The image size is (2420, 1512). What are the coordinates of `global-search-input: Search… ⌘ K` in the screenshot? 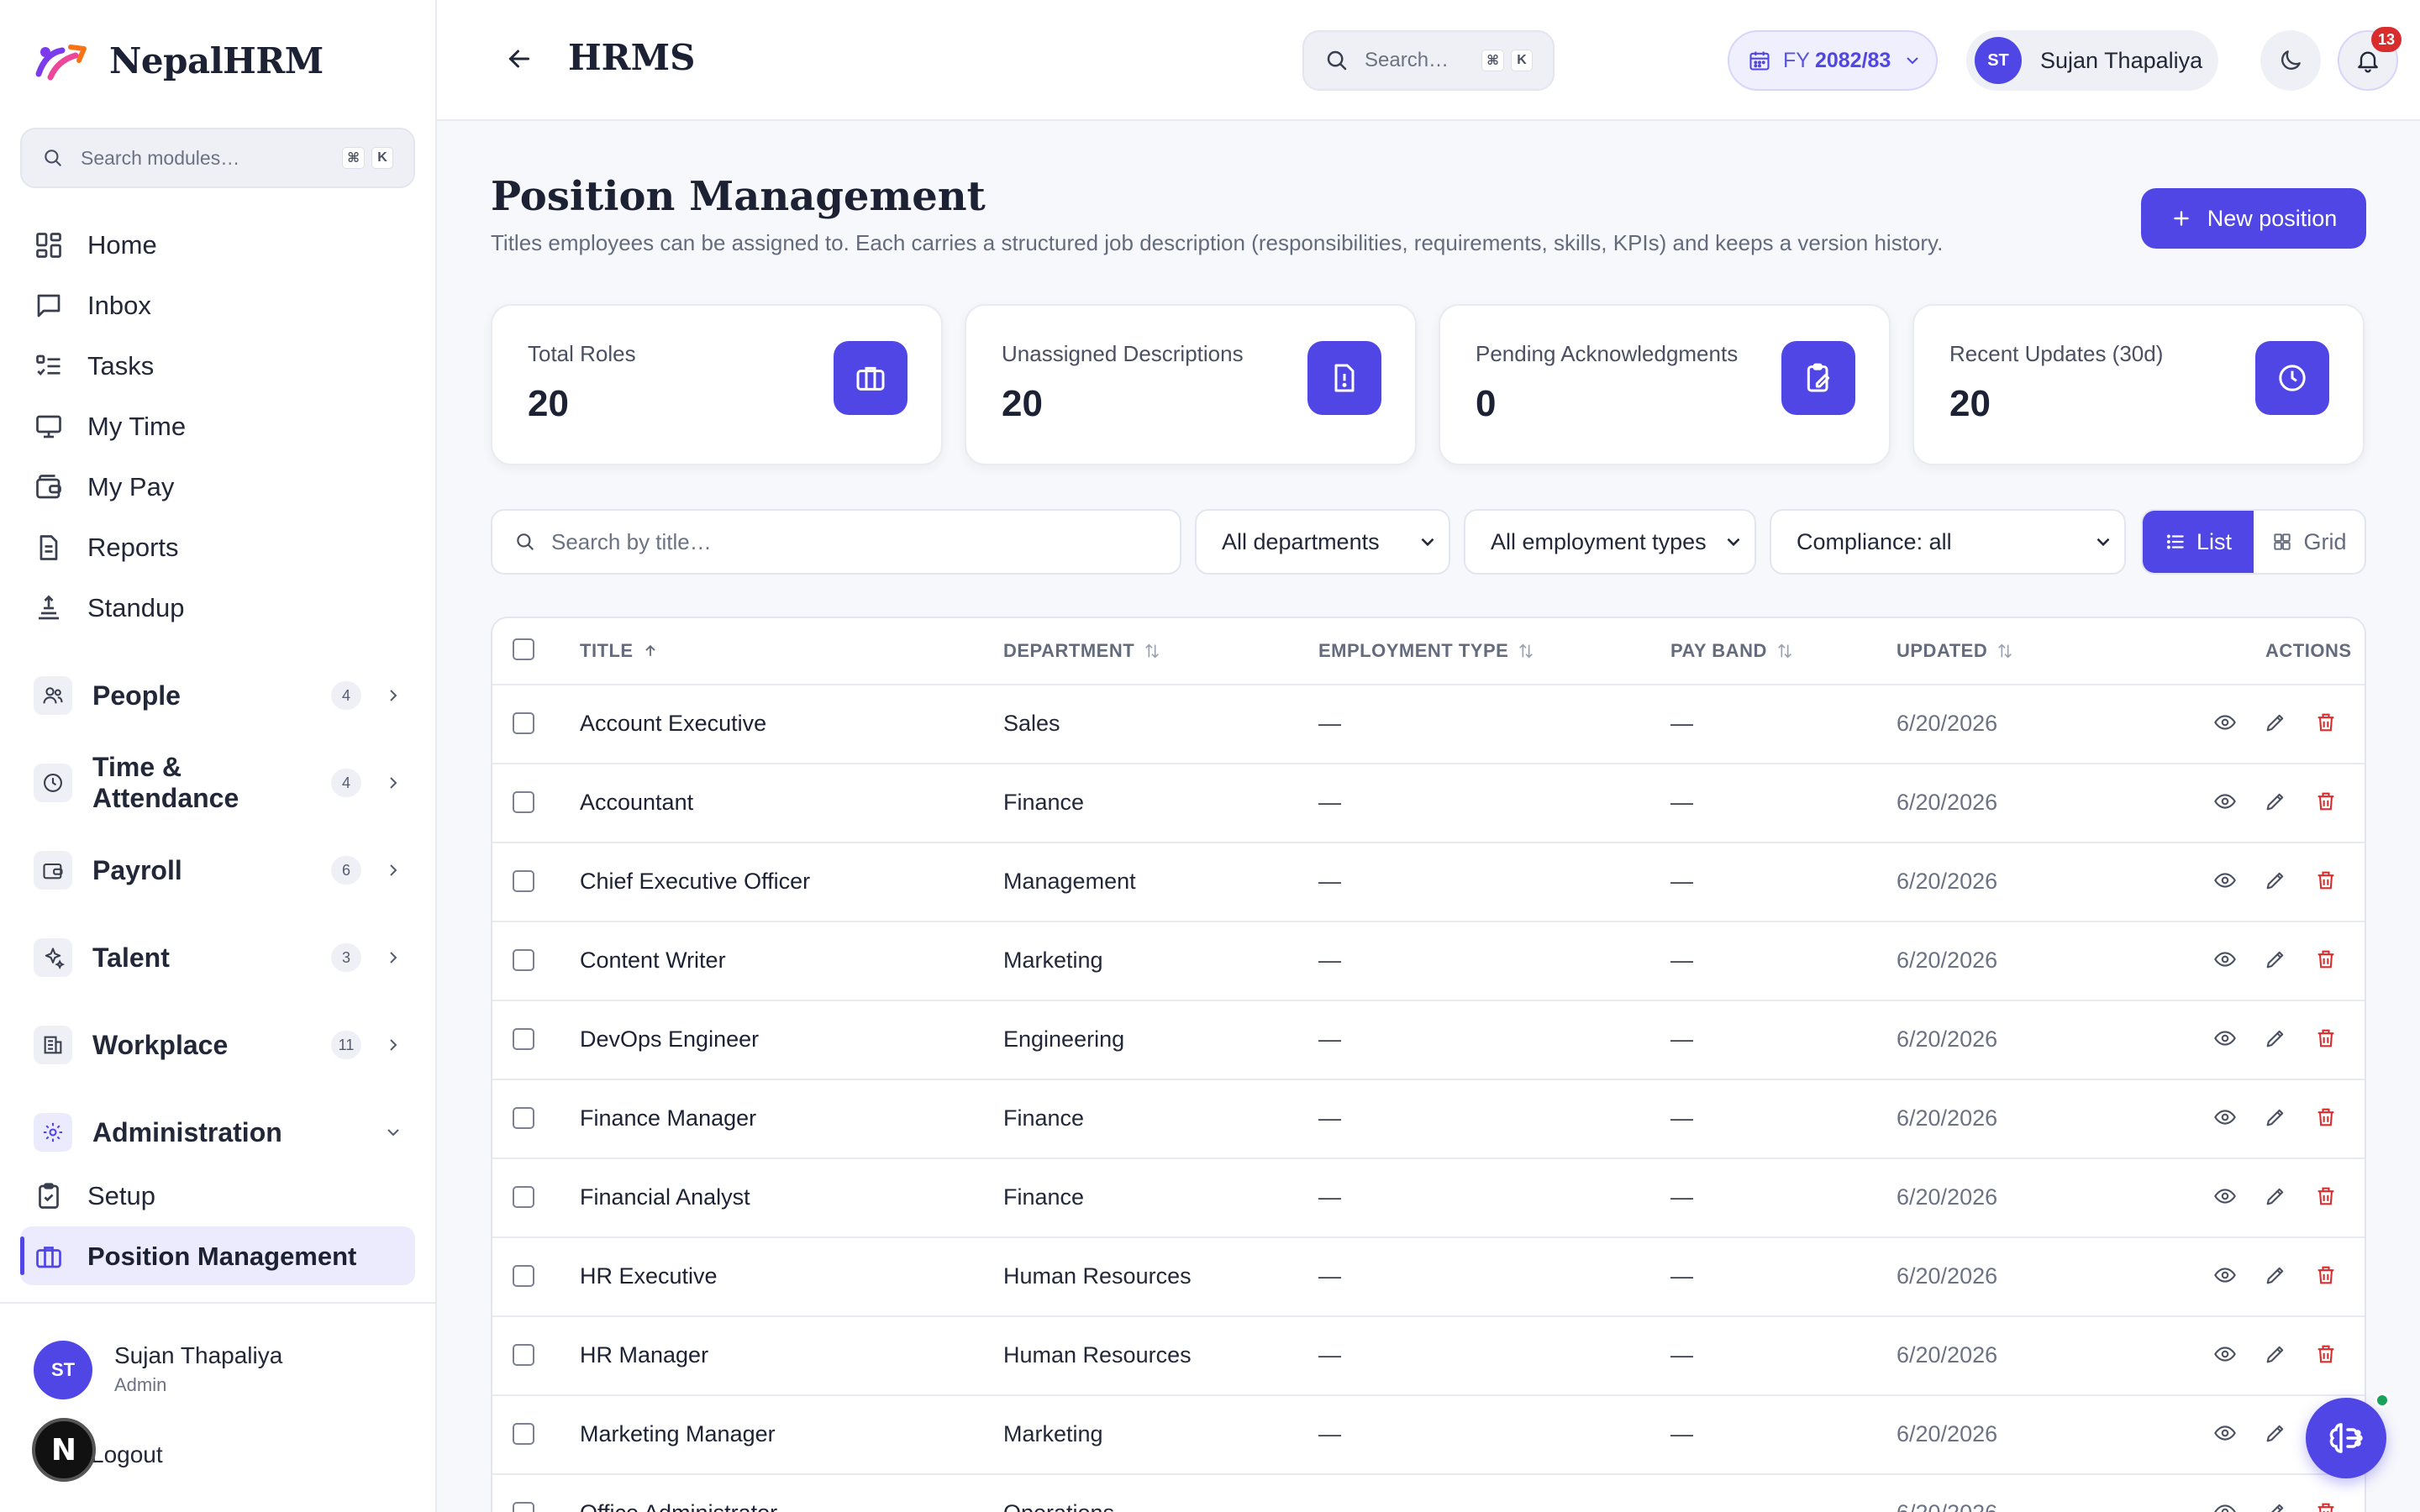 It's located at (1428, 60).